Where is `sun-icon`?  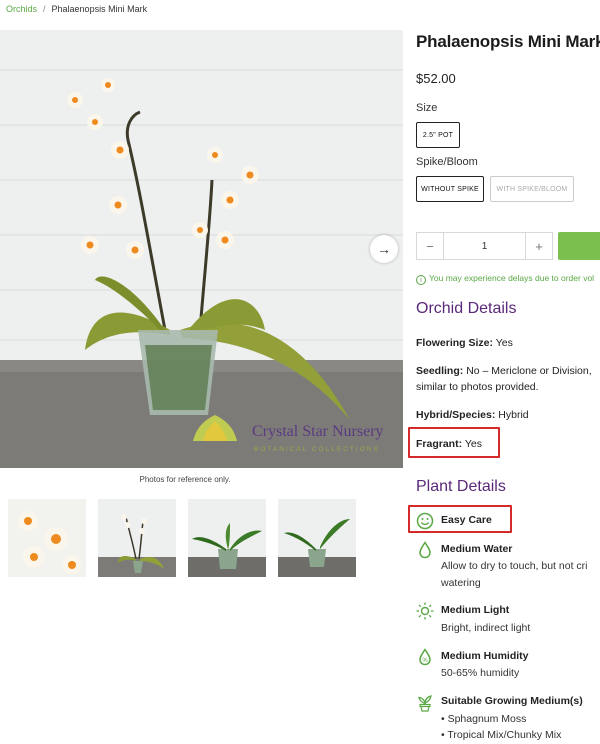 sun-icon is located at coordinates (425, 611).